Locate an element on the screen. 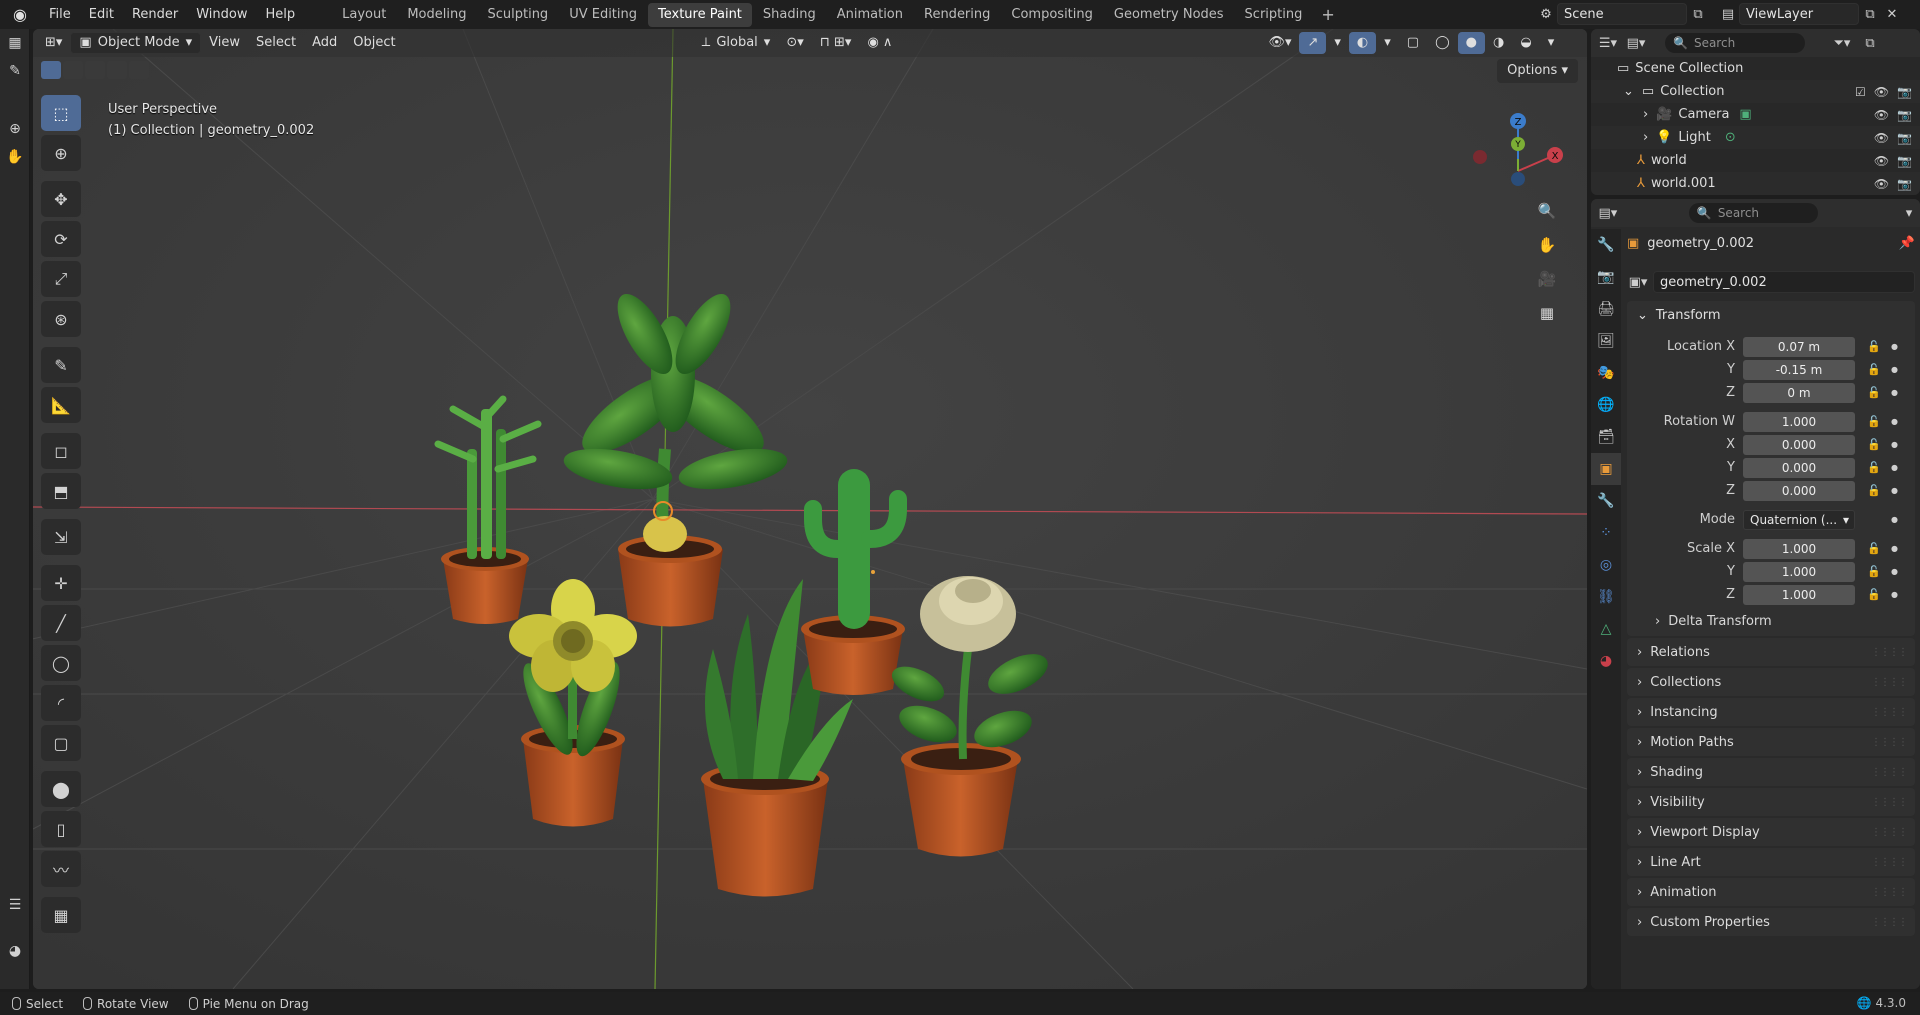 Image resolution: width=1920 pixels, height=1015 pixels. sphere-preview-icon: ◕ is located at coordinates (15, 951).